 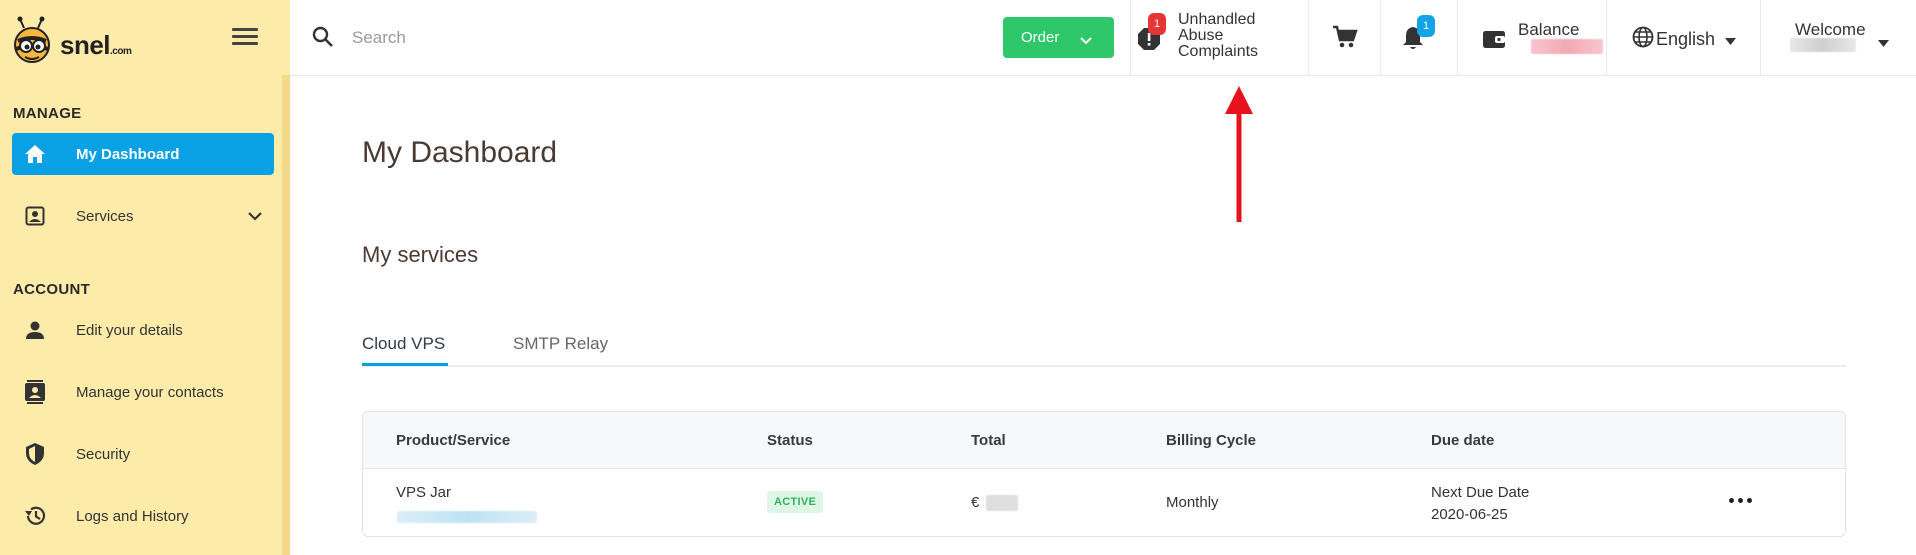 I want to click on sidebar-item-label: Logs and History, so click(x=132, y=516).